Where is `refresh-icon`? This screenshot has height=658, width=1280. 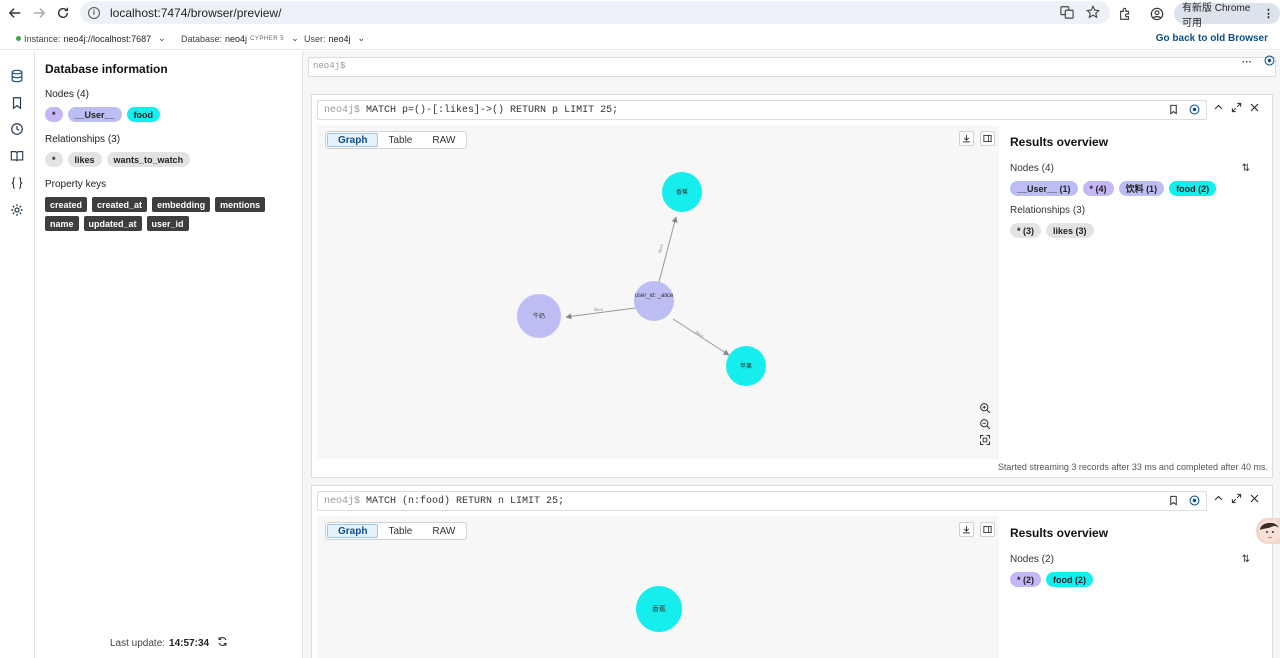
refresh-icon is located at coordinates (222, 643).